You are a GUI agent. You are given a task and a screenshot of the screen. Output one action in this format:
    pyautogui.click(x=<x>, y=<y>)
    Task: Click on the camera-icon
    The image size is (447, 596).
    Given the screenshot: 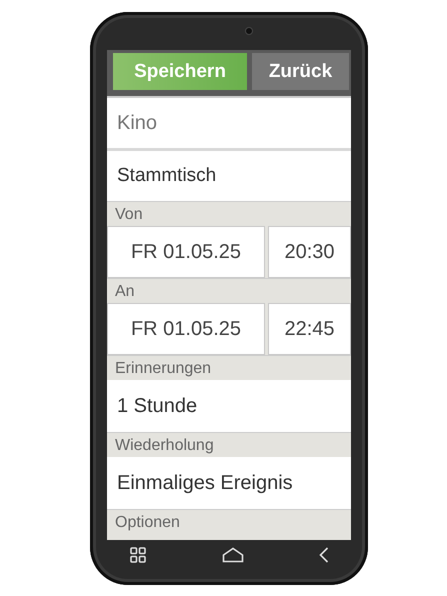 What is the action you would take?
    pyautogui.click(x=249, y=31)
    